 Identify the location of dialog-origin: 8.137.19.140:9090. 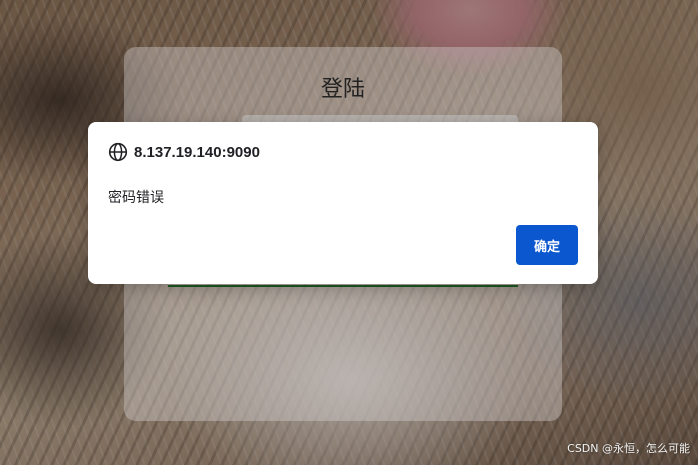
(197, 152).